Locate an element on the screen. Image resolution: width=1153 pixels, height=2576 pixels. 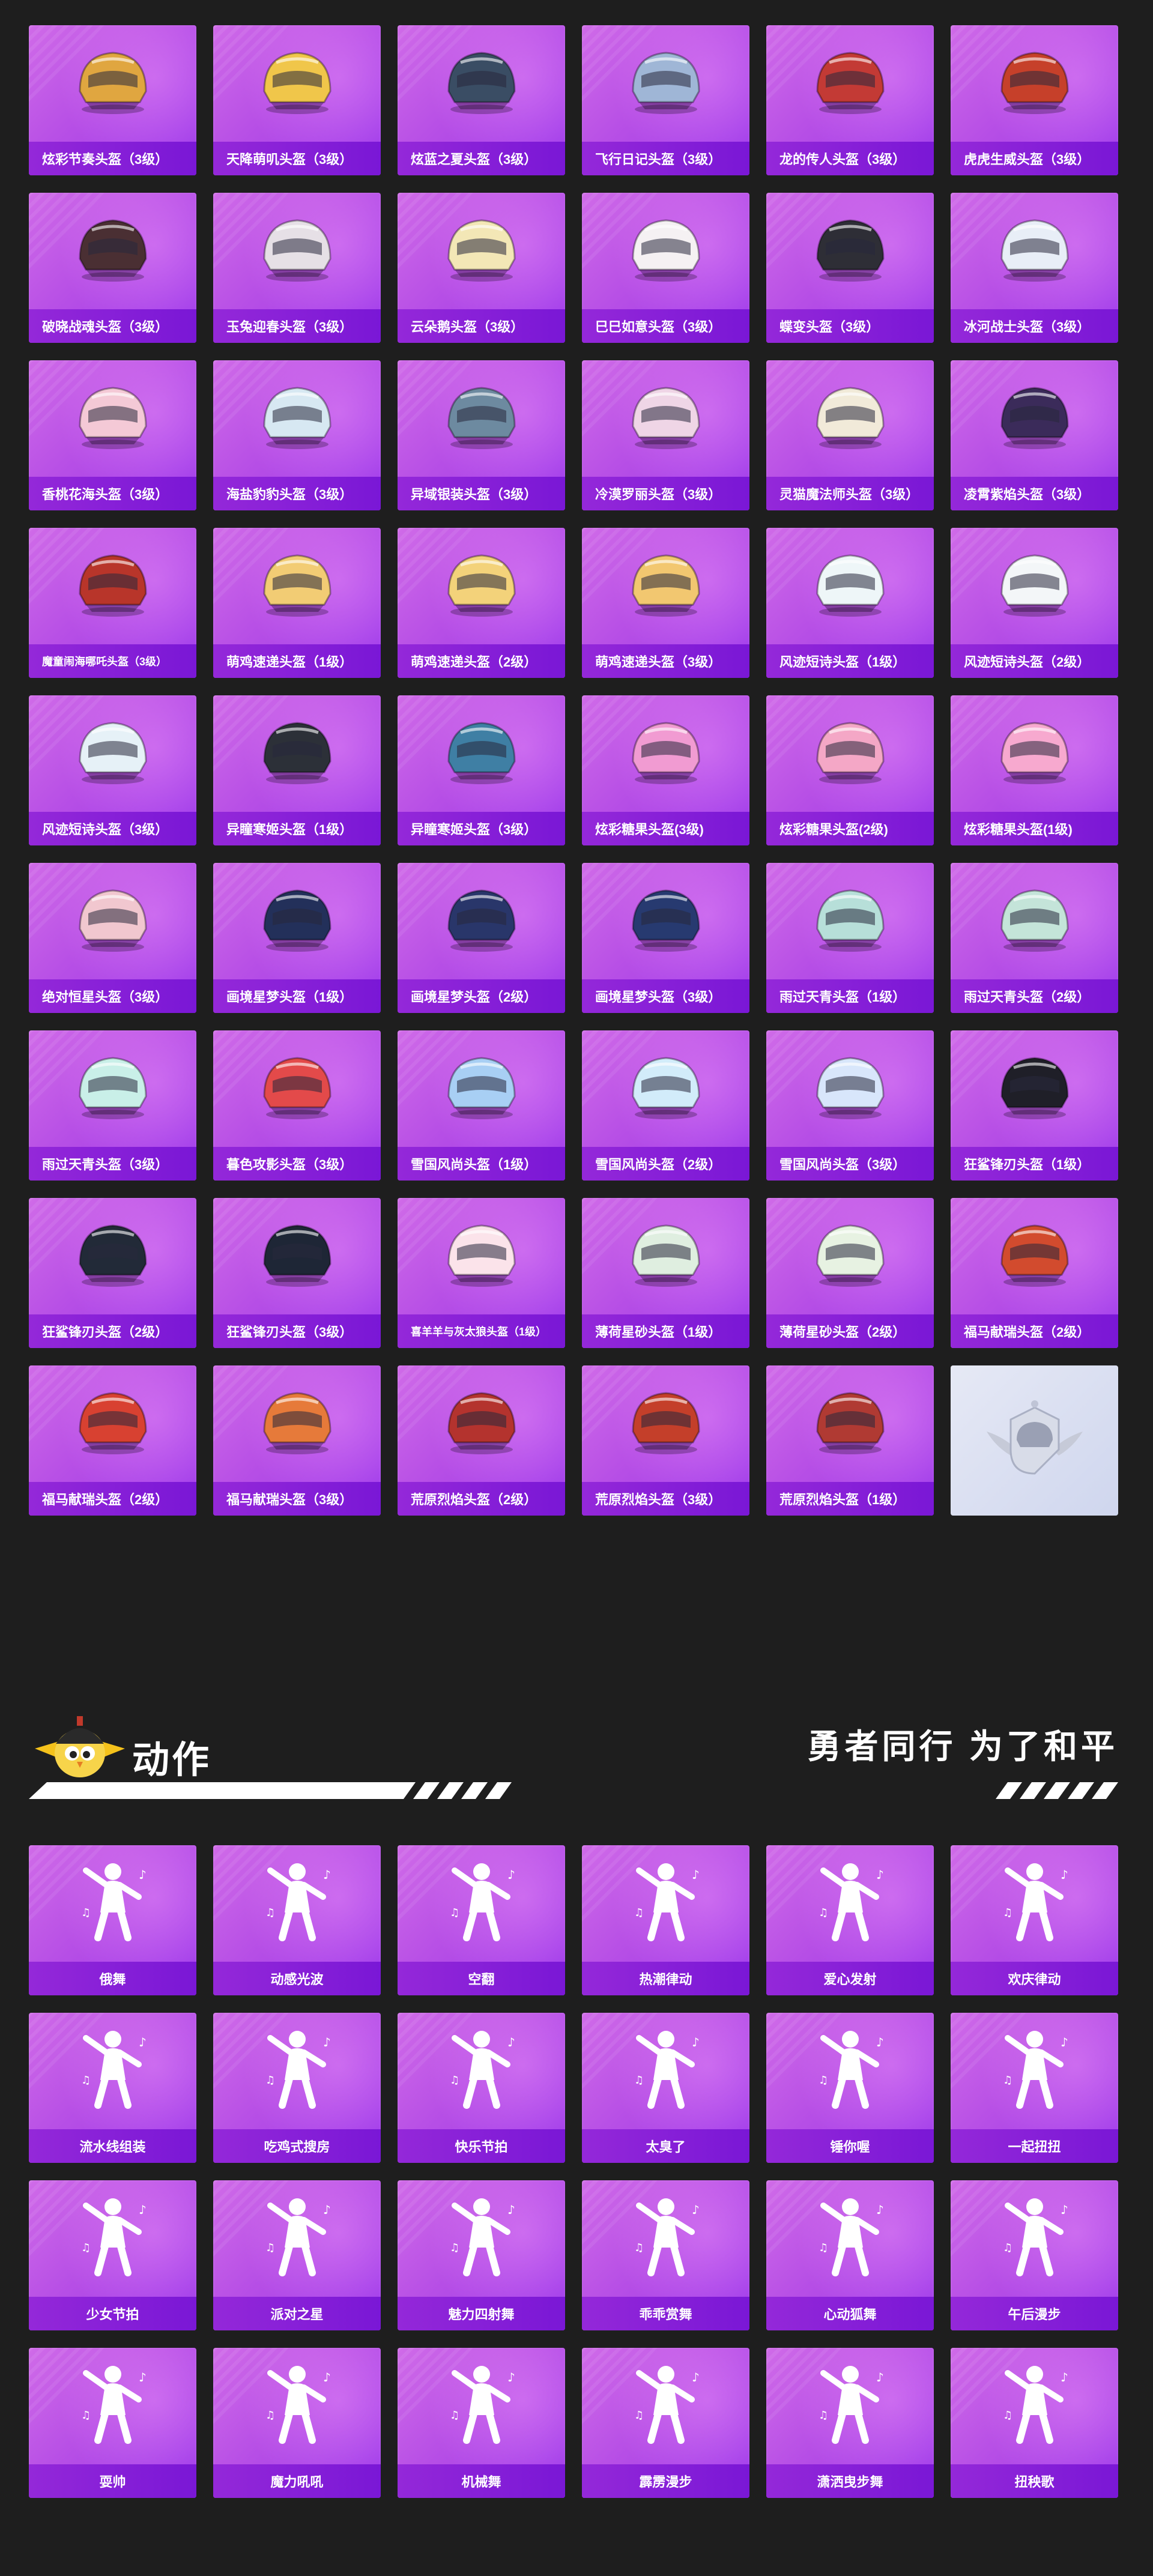
emblem-card is located at coordinates (1034, 1440).